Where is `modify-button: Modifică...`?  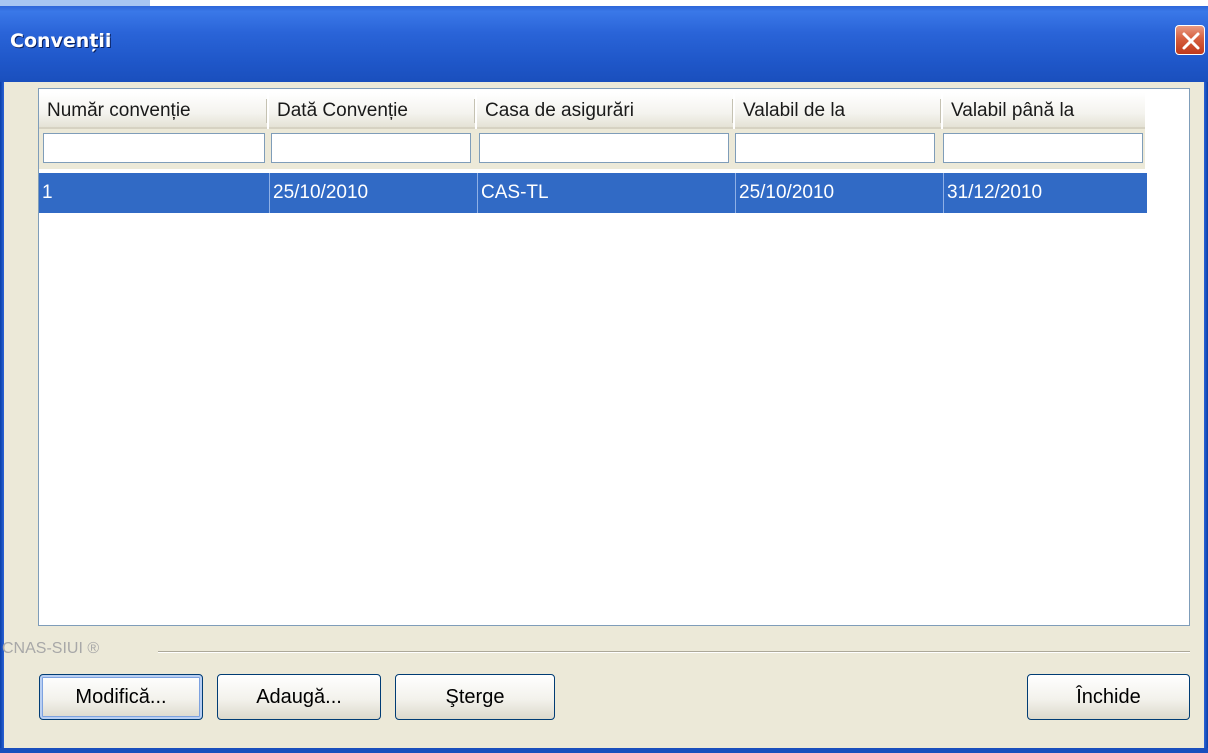
modify-button: Modifică... is located at coordinates (121, 697).